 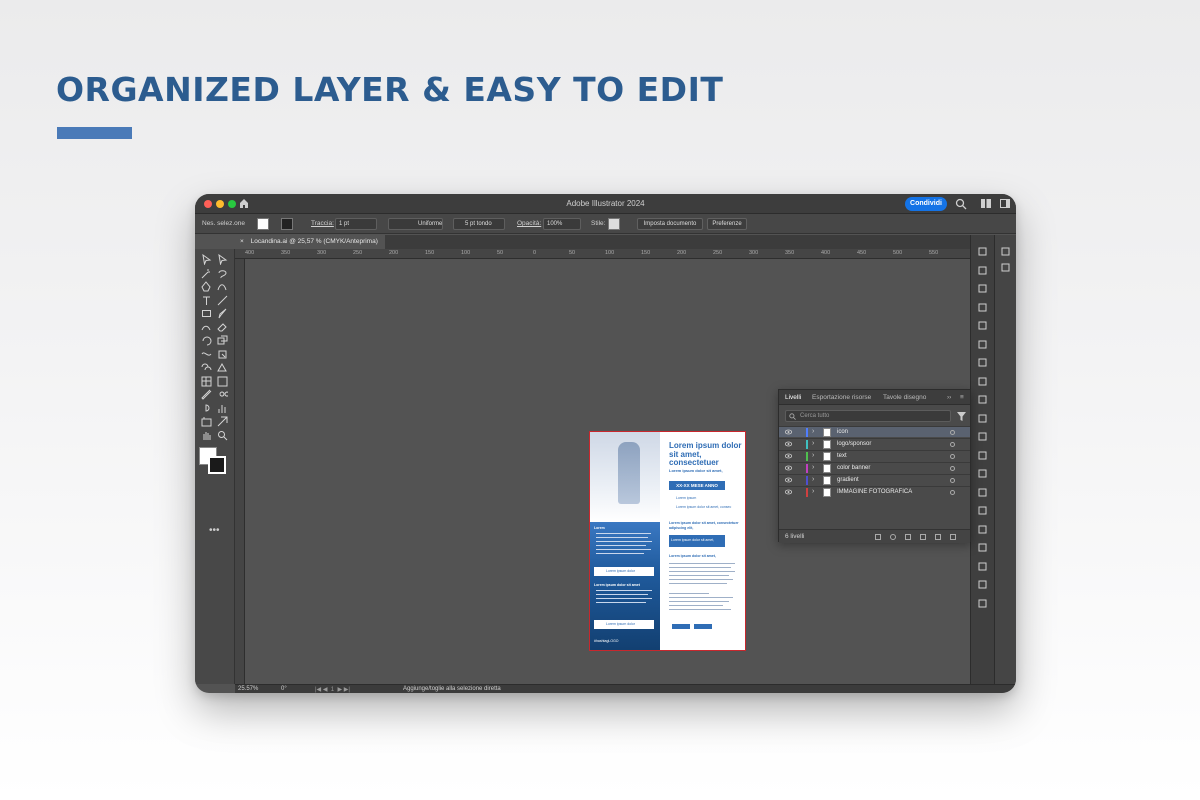 I want to click on brushes-icon, so click(x=982, y=529).